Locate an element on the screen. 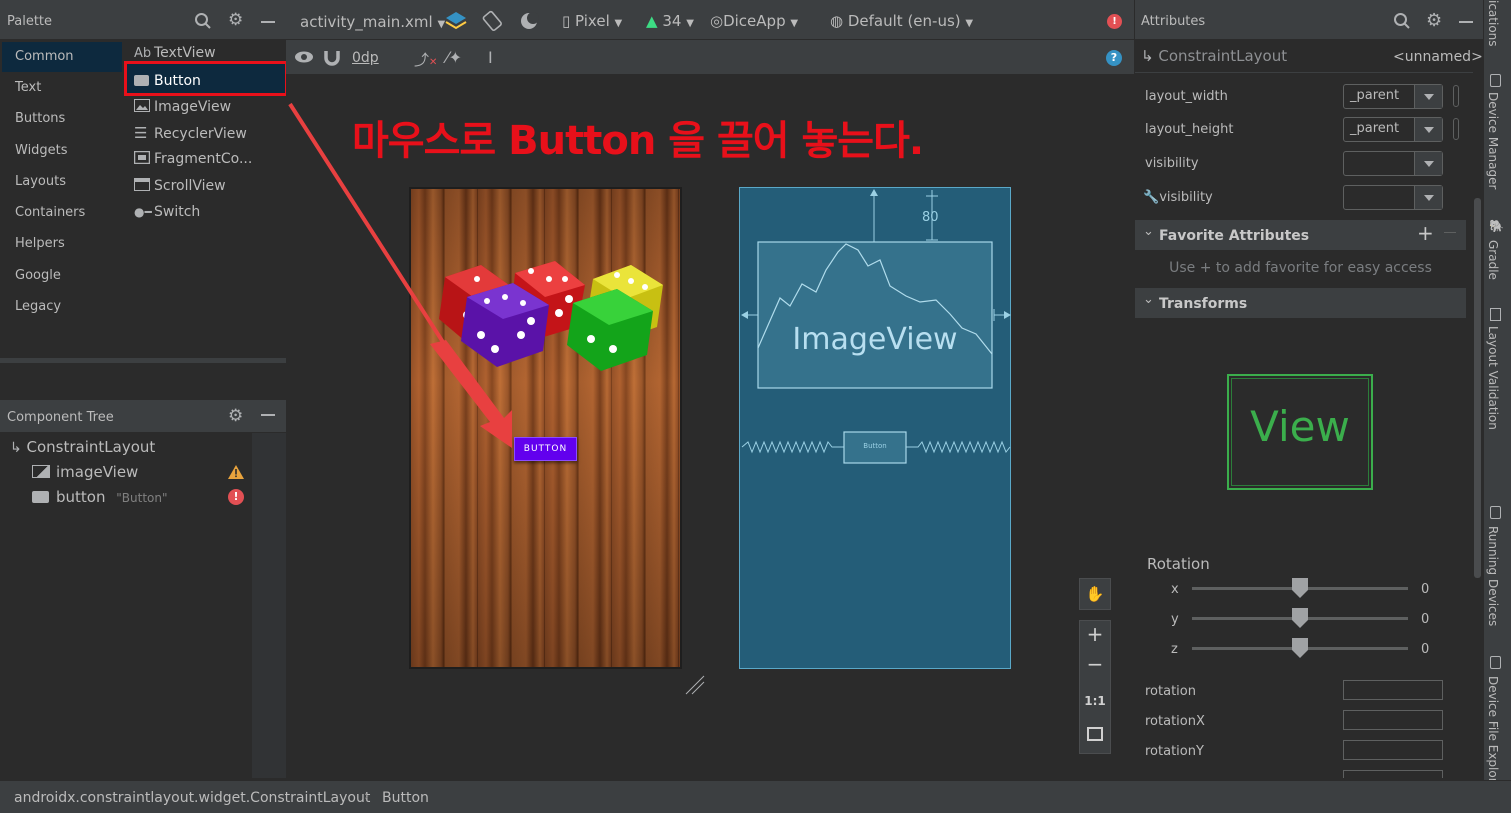 Image resolution: width=1511 pixels, height=813 pixels. list-icon: ☰ is located at coordinates (141, 133).